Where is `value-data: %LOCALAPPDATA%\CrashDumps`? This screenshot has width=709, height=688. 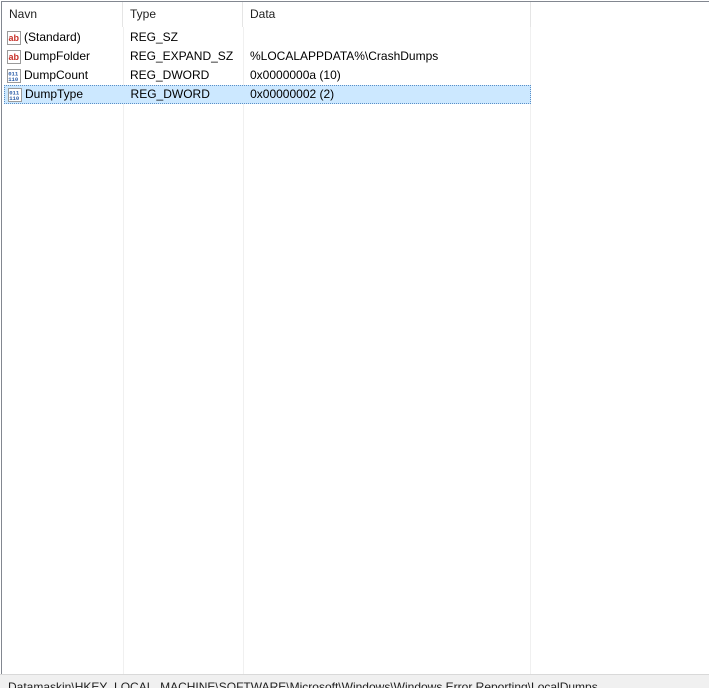 value-data: %LOCALAPPDATA%\CrashDumps is located at coordinates (344, 56).